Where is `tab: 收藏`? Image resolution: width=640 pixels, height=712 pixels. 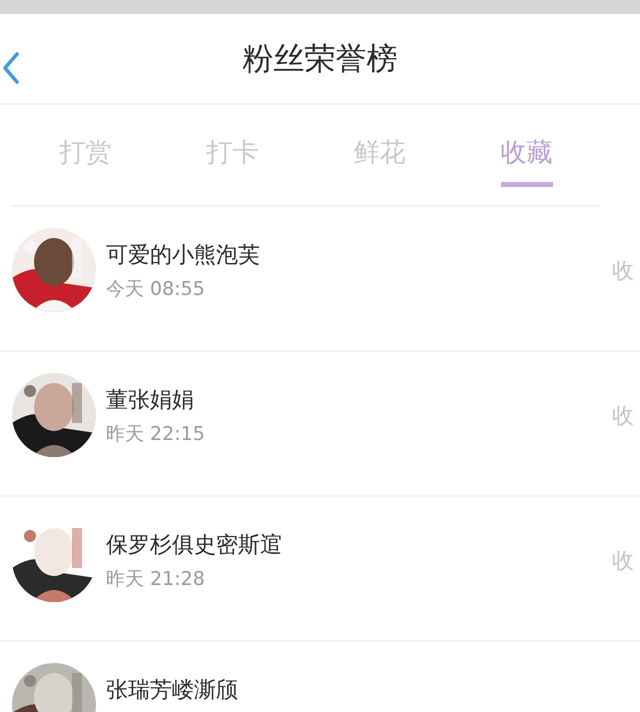
tab: 收藏 is located at coordinates (526, 159).